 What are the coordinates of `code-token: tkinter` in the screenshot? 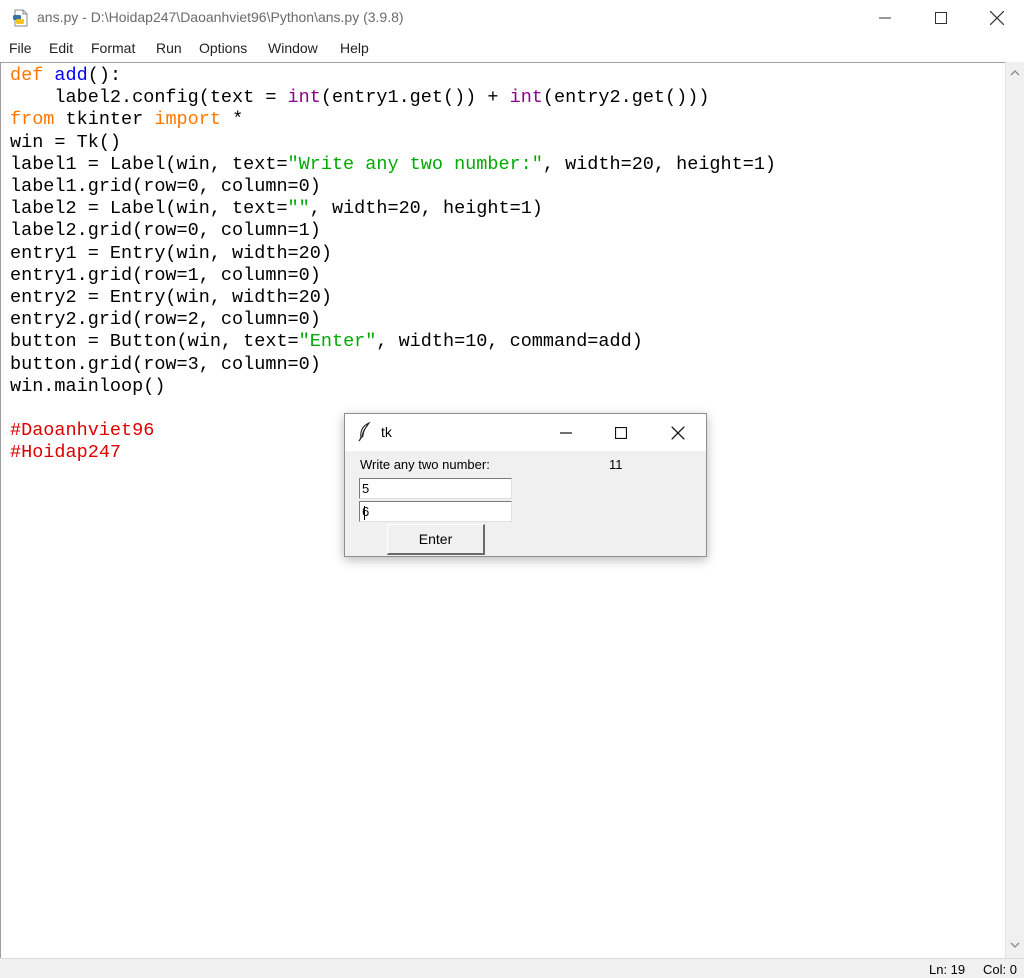 It's located at (104, 120).